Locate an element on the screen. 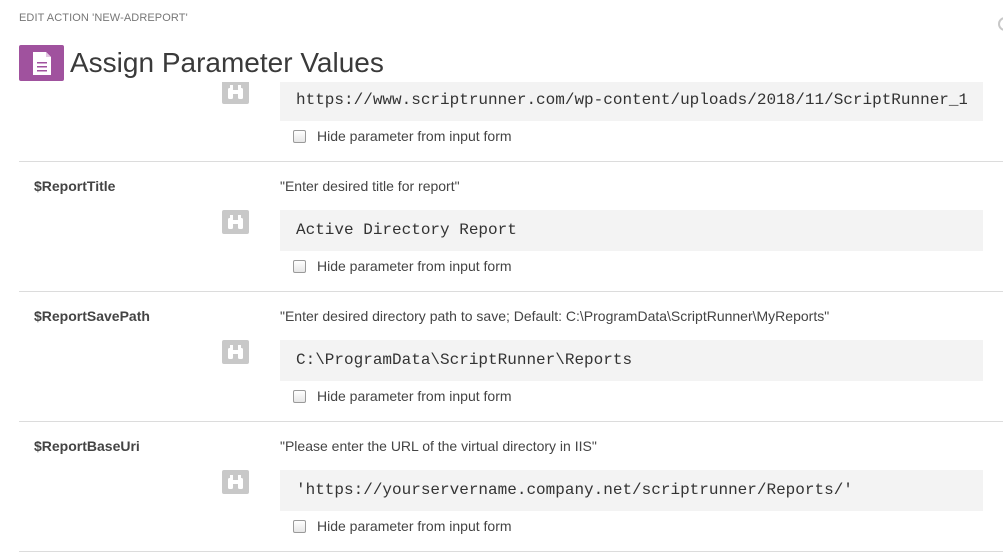 The image size is (1003, 558). parameter-description: "Enter desired title for report" is located at coordinates (370, 186).